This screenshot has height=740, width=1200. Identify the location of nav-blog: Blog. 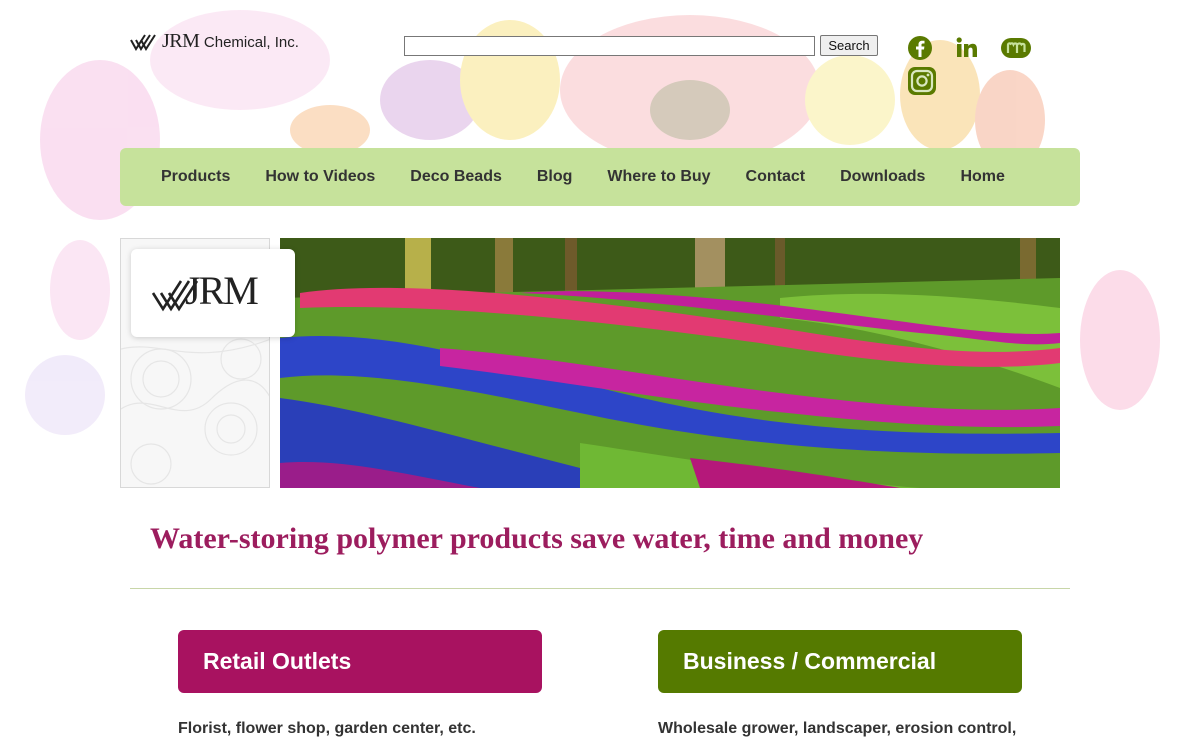
(555, 177).